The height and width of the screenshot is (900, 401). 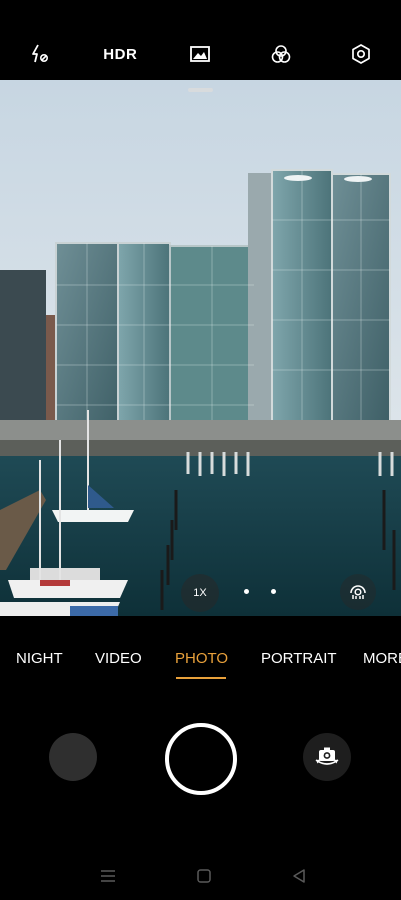 What do you see at coordinates (299, 876) in the screenshot?
I see `back-icon` at bounding box center [299, 876].